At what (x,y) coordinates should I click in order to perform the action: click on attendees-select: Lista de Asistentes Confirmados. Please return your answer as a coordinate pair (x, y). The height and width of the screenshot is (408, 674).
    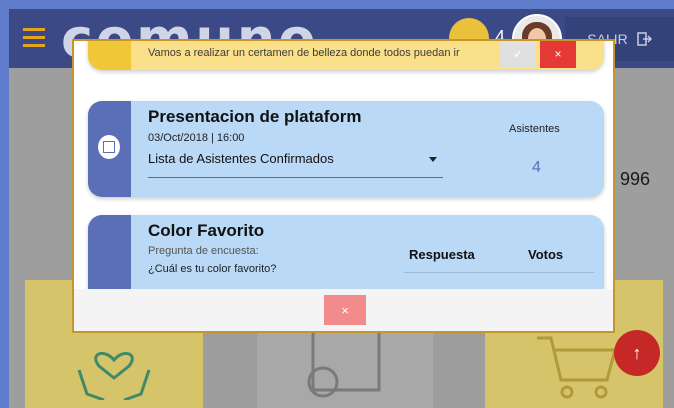
    Looking at the image, I should click on (295, 164).